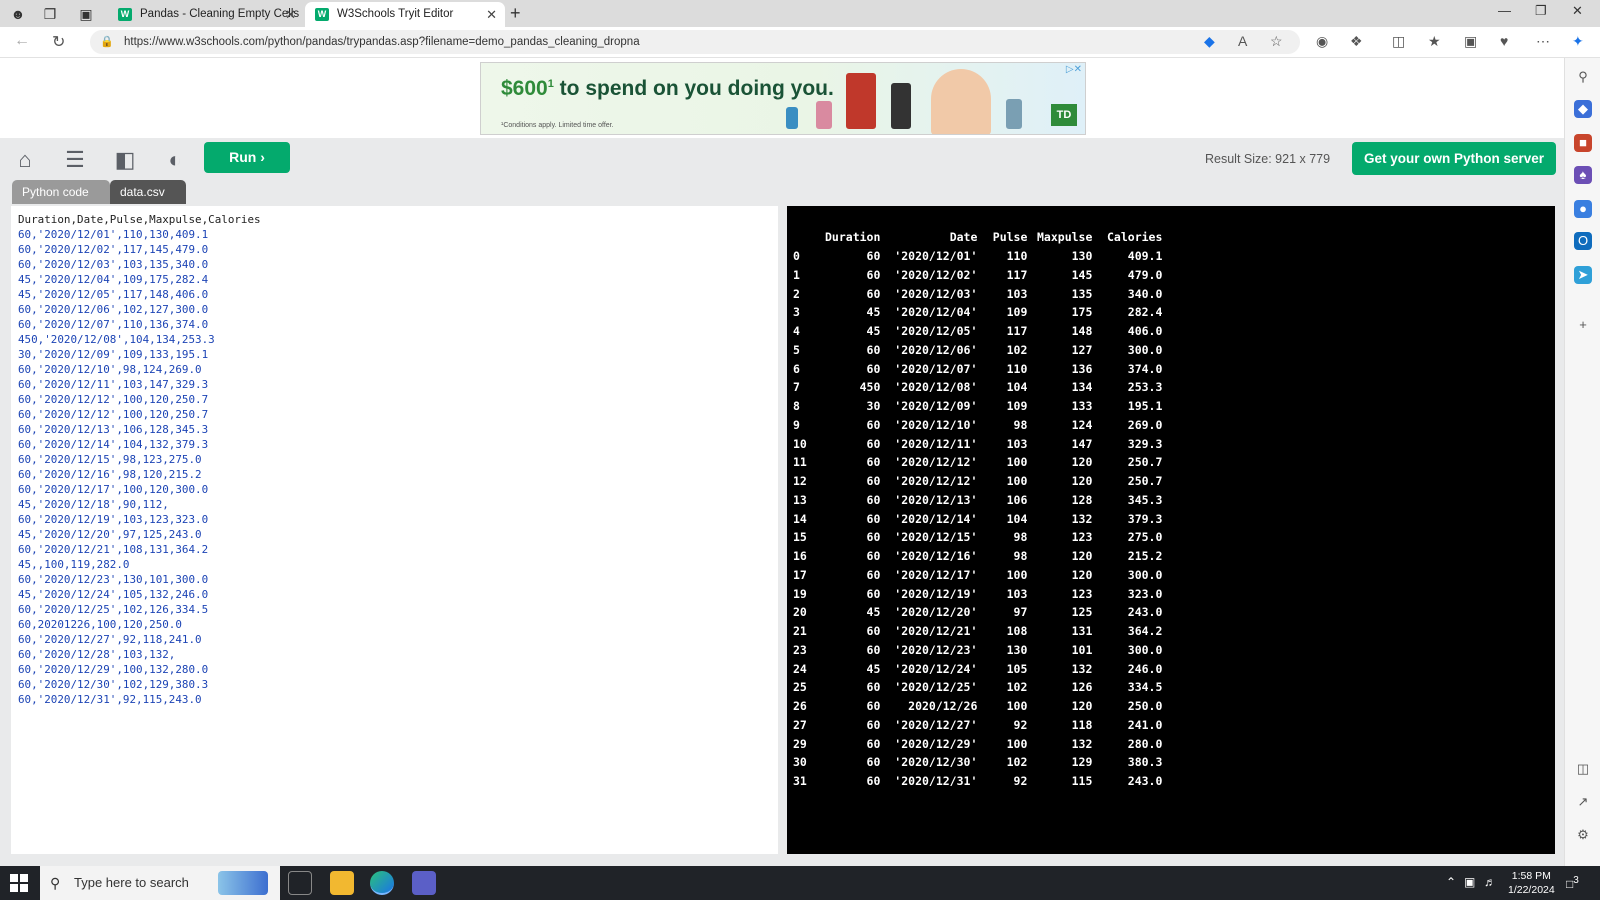 The width and height of the screenshot is (1600, 900). Describe the element at coordinates (1531, 890) in the screenshot. I see `clock-date: 1/22/2024` at that location.